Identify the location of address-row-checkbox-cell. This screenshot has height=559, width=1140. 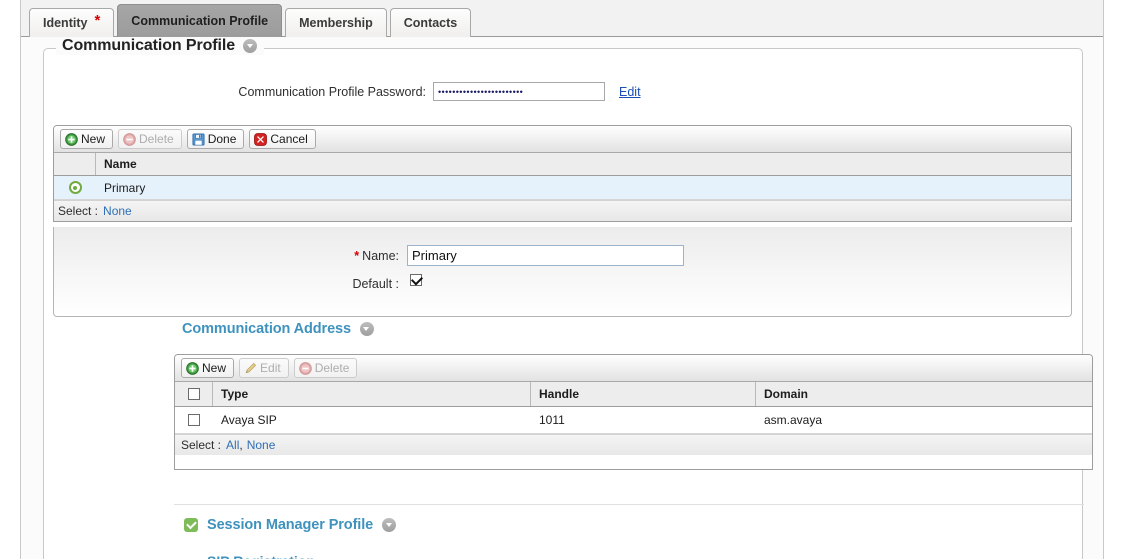
(194, 420).